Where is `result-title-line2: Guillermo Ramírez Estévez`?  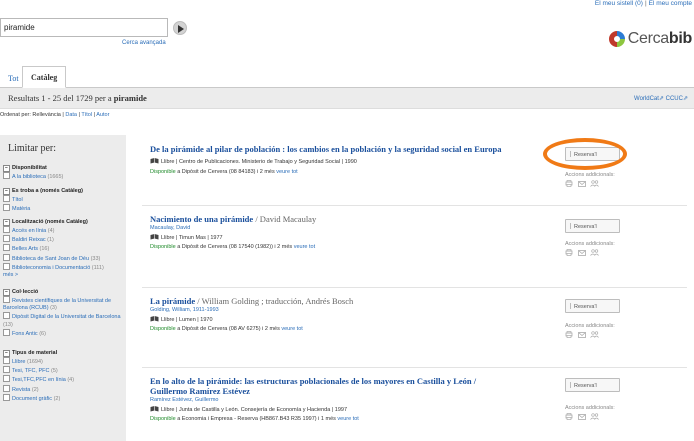 result-title-line2: Guillermo Ramírez Estévez is located at coordinates (200, 391).